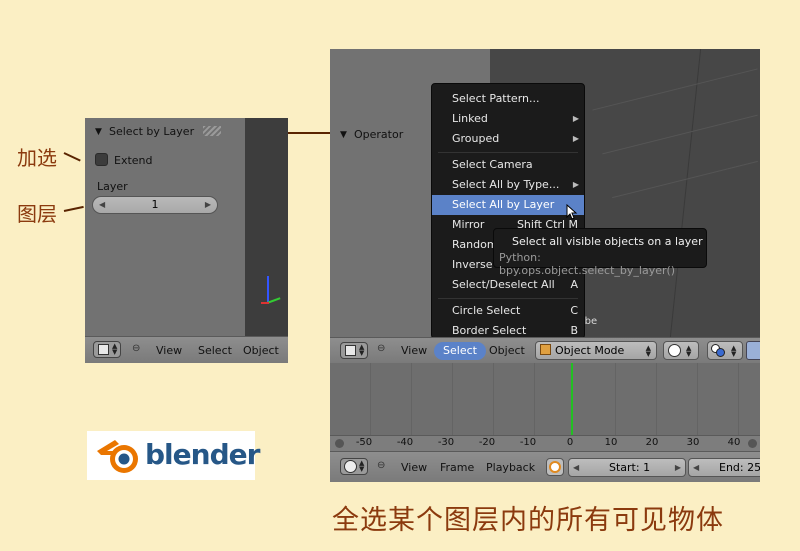  What do you see at coordinates (652, 442) in the screenshot?
I see `tick-label: 20` at bounding box center [652, 442].